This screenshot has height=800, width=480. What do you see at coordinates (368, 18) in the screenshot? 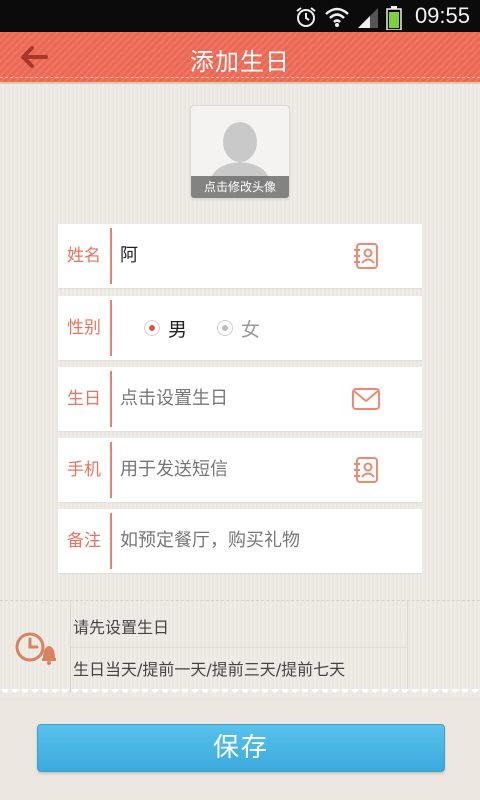
I see `signal-icon` at bounding box center [368, 18].